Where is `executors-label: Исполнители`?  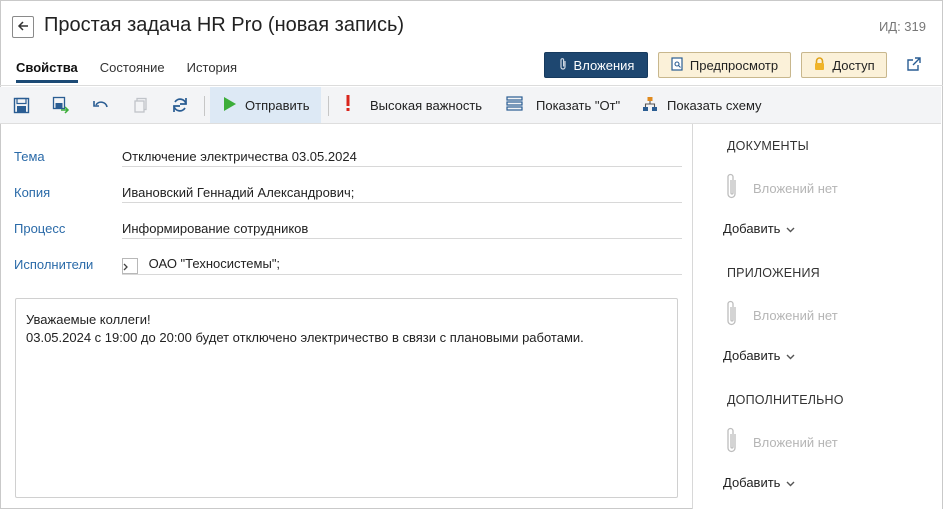
executors-label: Исполнители is located at coordinates (54, 264).